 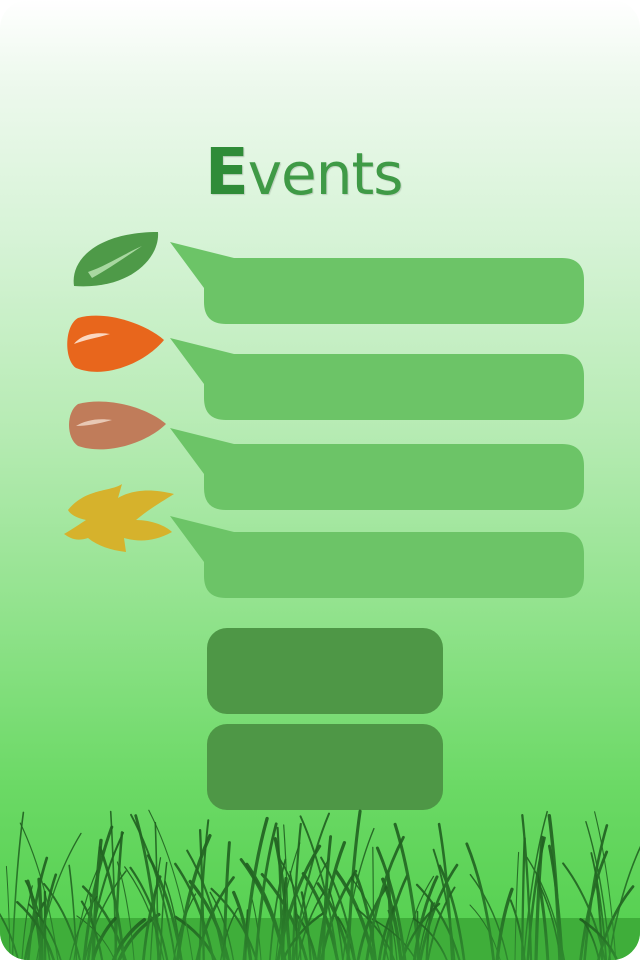 I want to click on title-rest: vents, so click(x=325, y=174).